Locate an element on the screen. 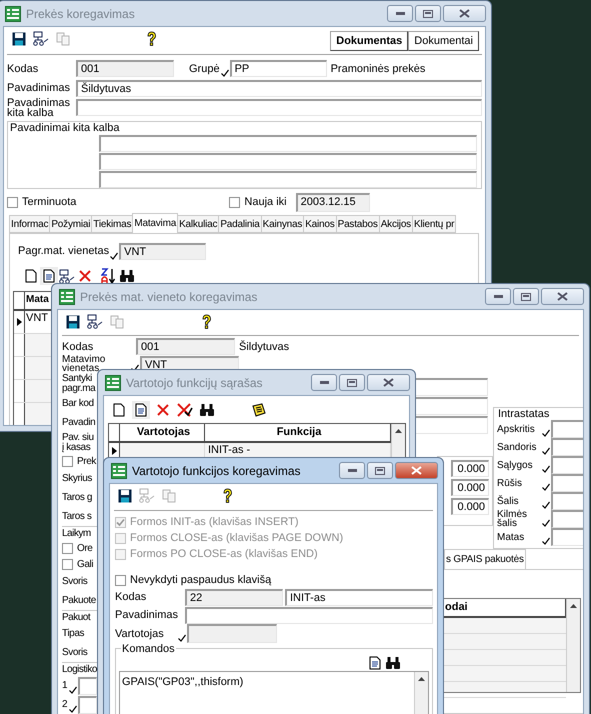 The height and width of the screenshot is (714, 591). name-field: Šildytuvas is located at coordinates (279, 88).